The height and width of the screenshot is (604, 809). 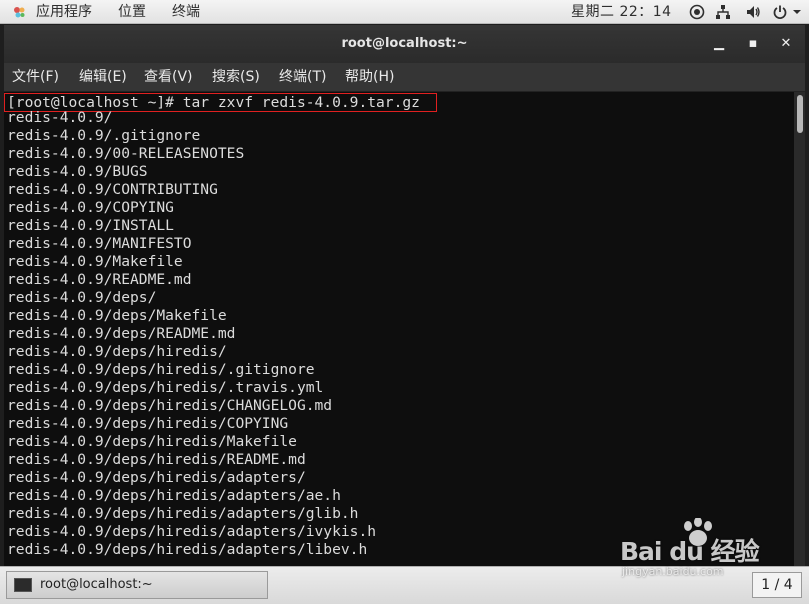 What do you see at coordinates (148, 423) in the screenshot?
I see `output-line: redis-4.0.9/deps/hiredis/COPYING` at bounding box center [148, 423].